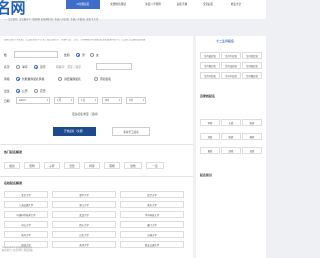 This screenshot has height=258, width=320. I want to click on style-auto-label: 智能推荐起名风格, so click(33, 79).